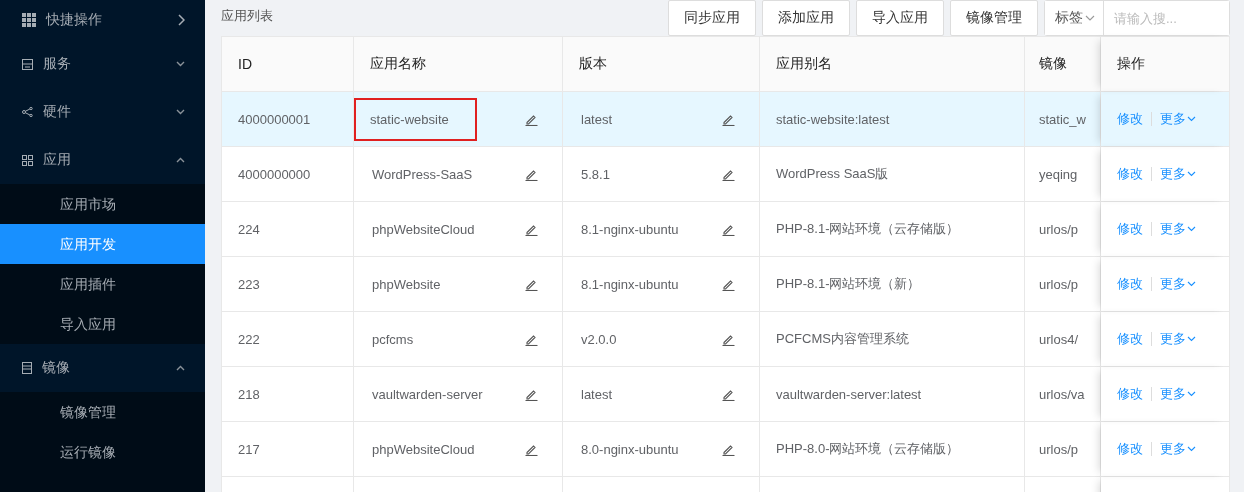  I want to click on toolbar-button: 导入应用, so click(900, 18).